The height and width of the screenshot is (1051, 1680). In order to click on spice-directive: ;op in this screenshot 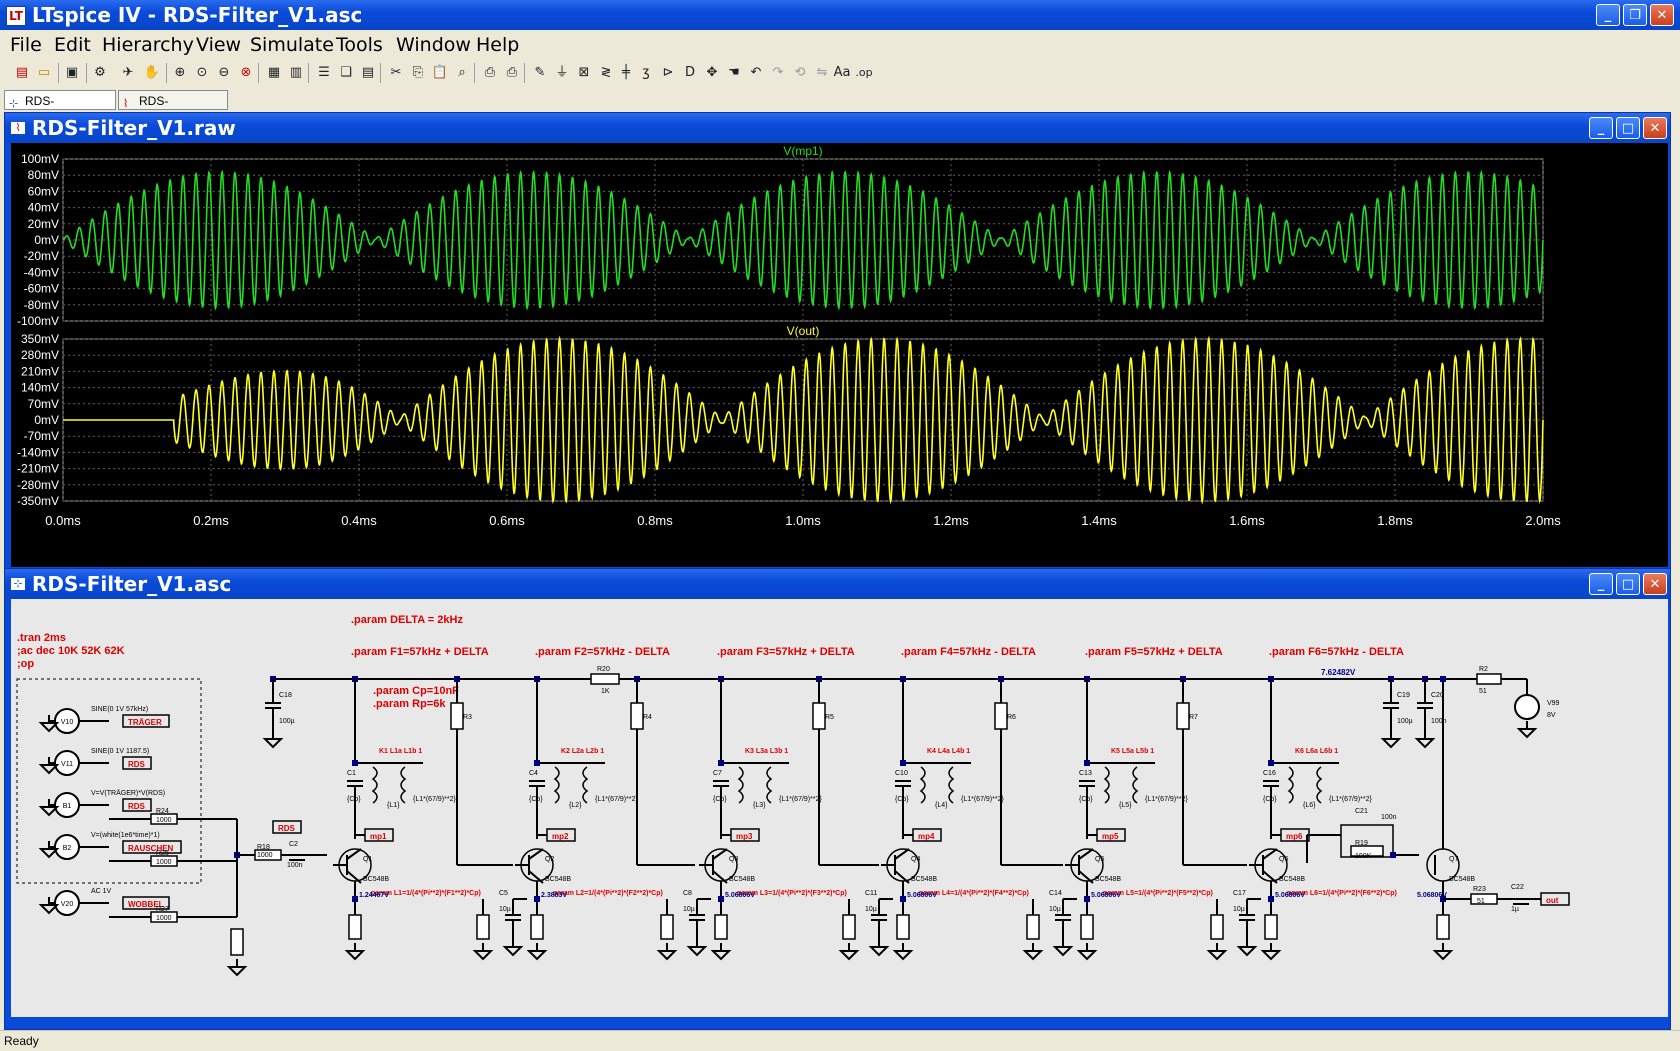, I will do `click(25, 664)`.